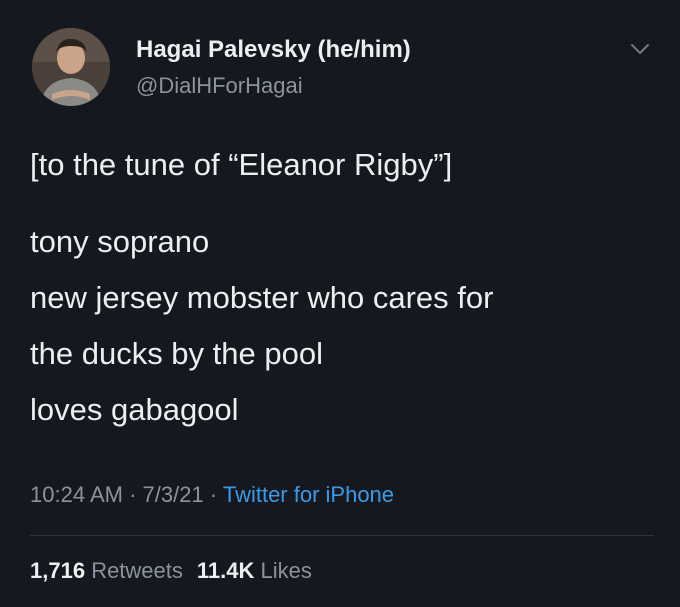  What do you see at coordinates (58, 570) in the screenshot?
I see `retweets-count: 1,716` at bounding box center [58, 570].